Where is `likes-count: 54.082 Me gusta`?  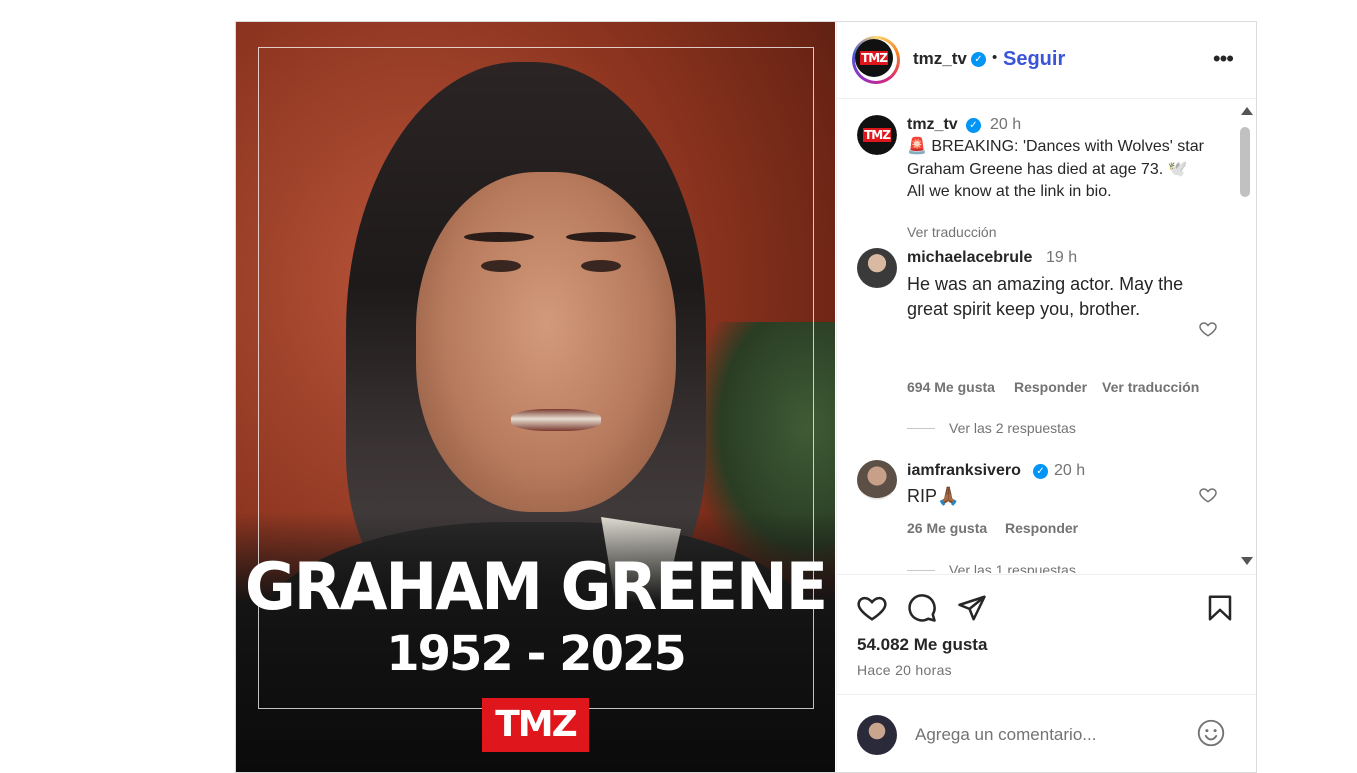 likes-count: 54.082 Me gusta is located at coordinates (922, 645).